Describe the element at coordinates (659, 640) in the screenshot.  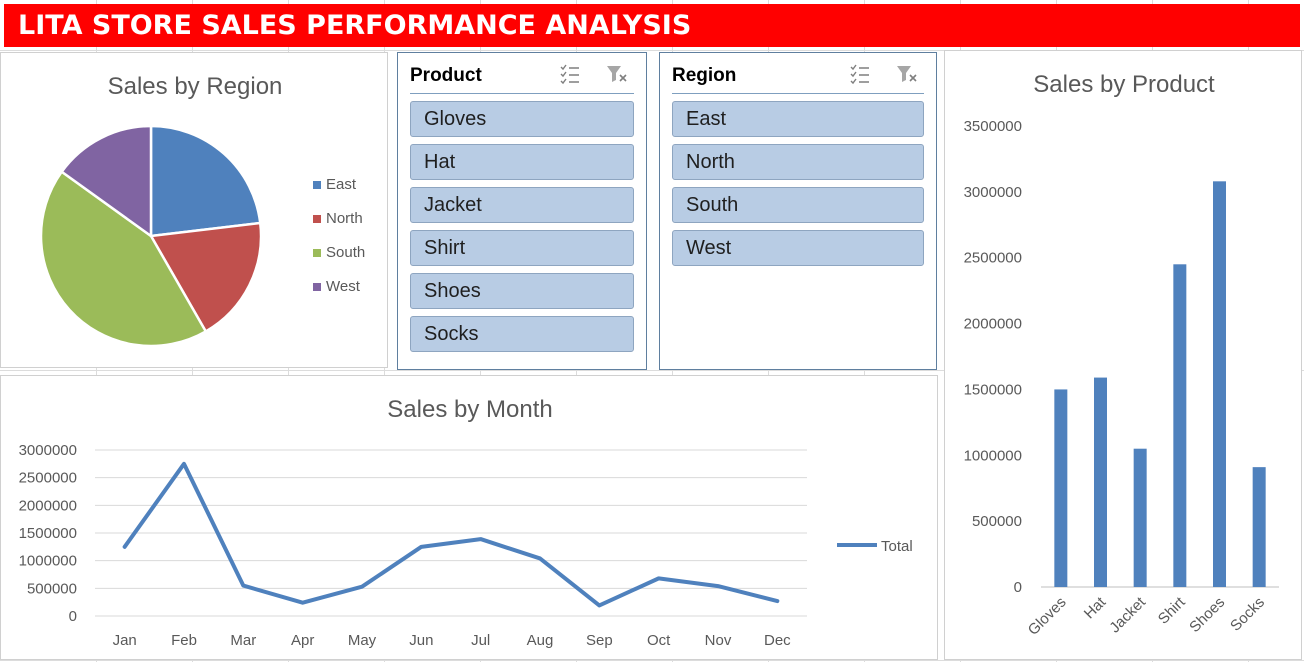
I see `x-tick-label: Oct` at that location.